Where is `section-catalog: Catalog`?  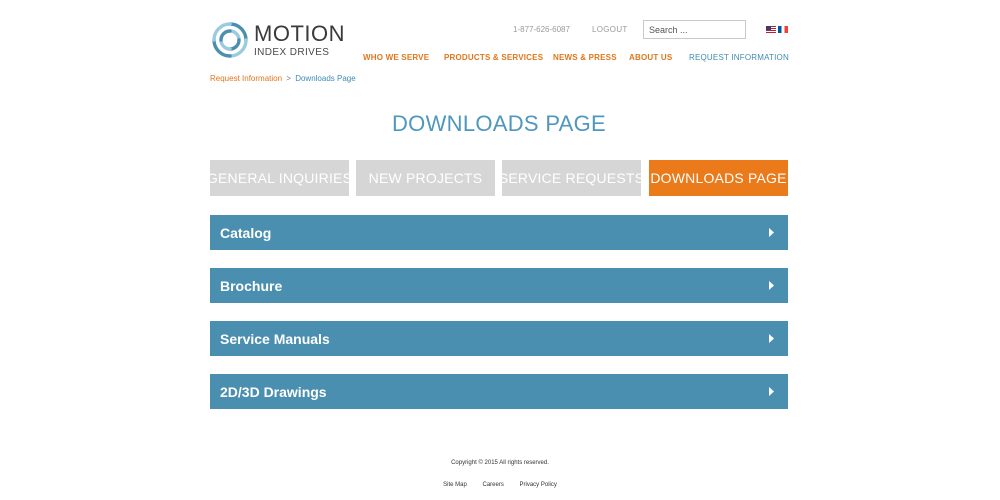 section-catalog: Catalog is located at coordinates (499, 232).